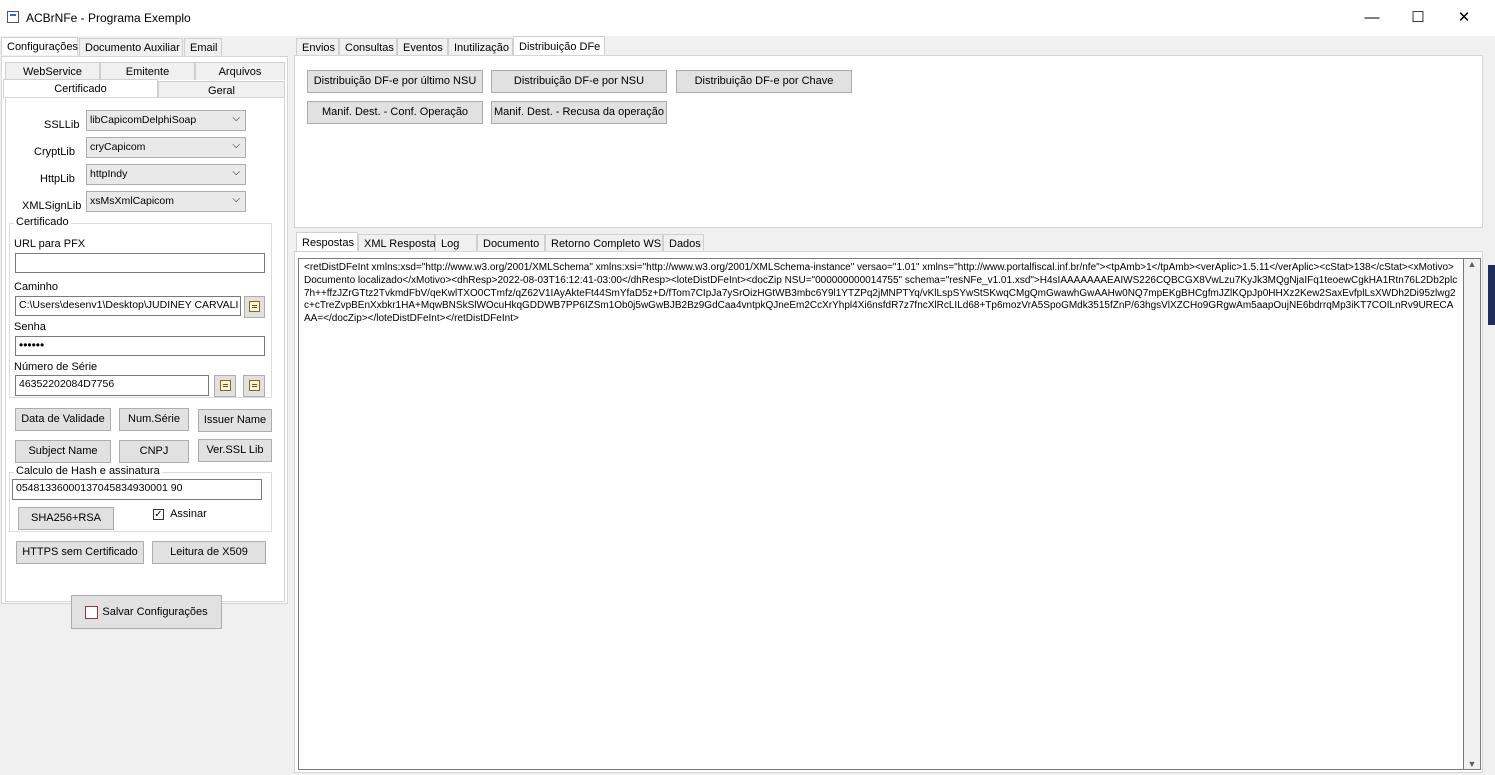  Describe the element at coordinates (1472, 264) in the screenshot. I see `scroll-up-icon: ▲` at that location.